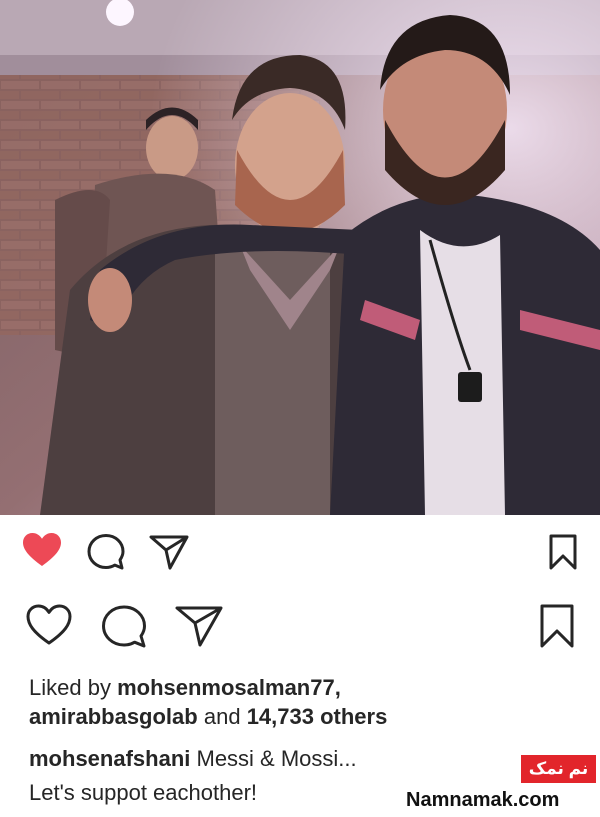 The width and height of the screenshot is (600, 817). Describe the element at coordinates (300, 553) in the screenshot. I see `action-bar-primary` at that location.